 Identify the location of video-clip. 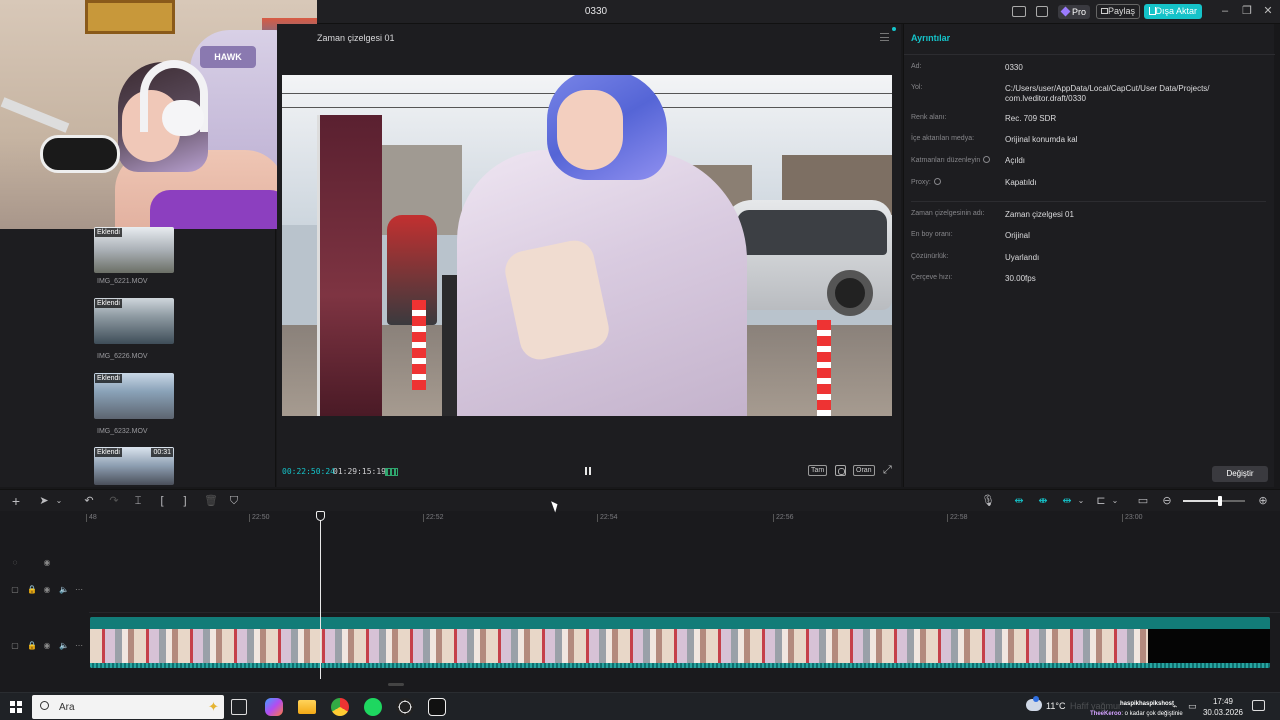
(680, 642).